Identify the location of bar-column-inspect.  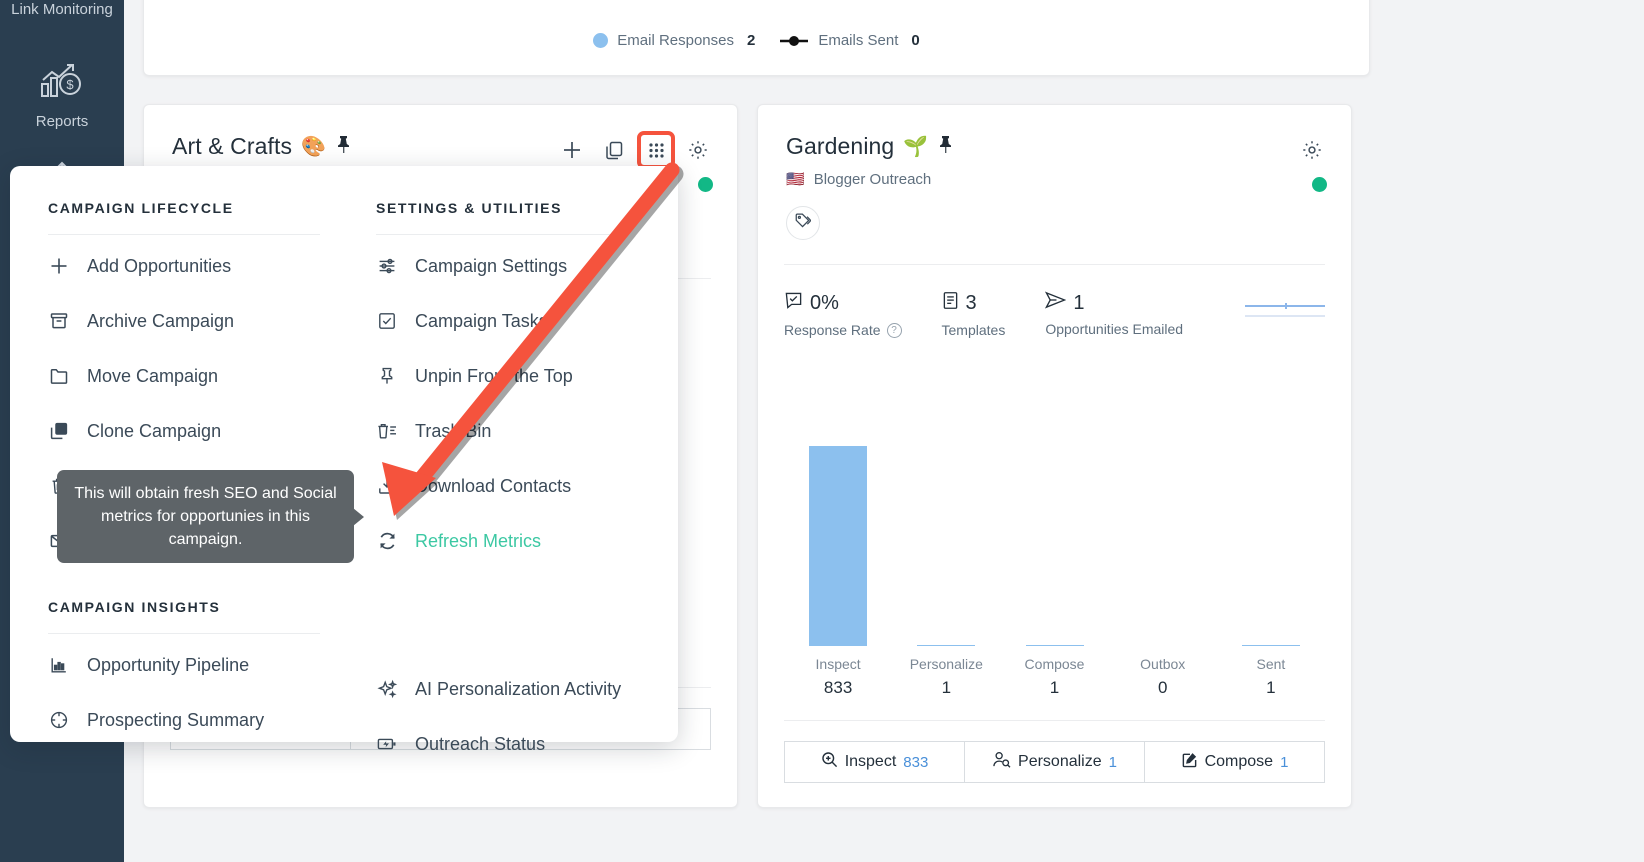
(838, 506).